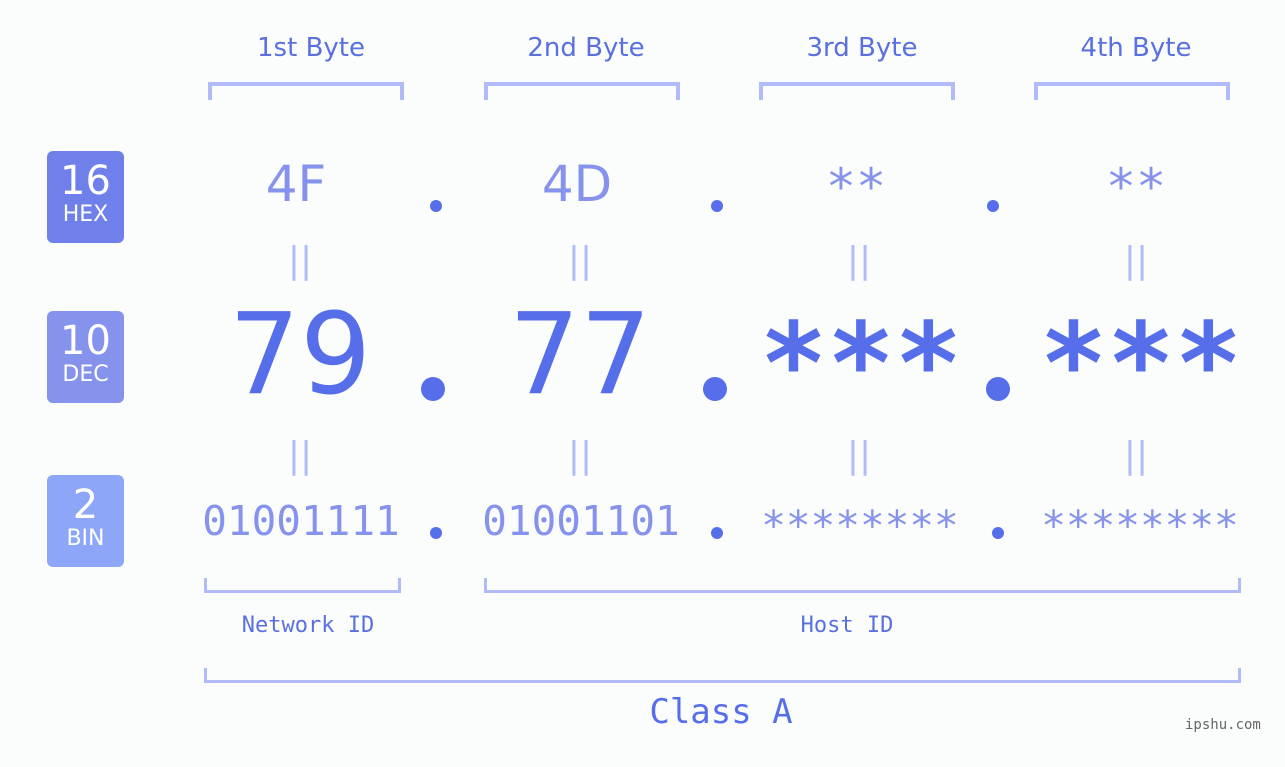  I want to click on host-id-label: Host ID, so click(847, 625).